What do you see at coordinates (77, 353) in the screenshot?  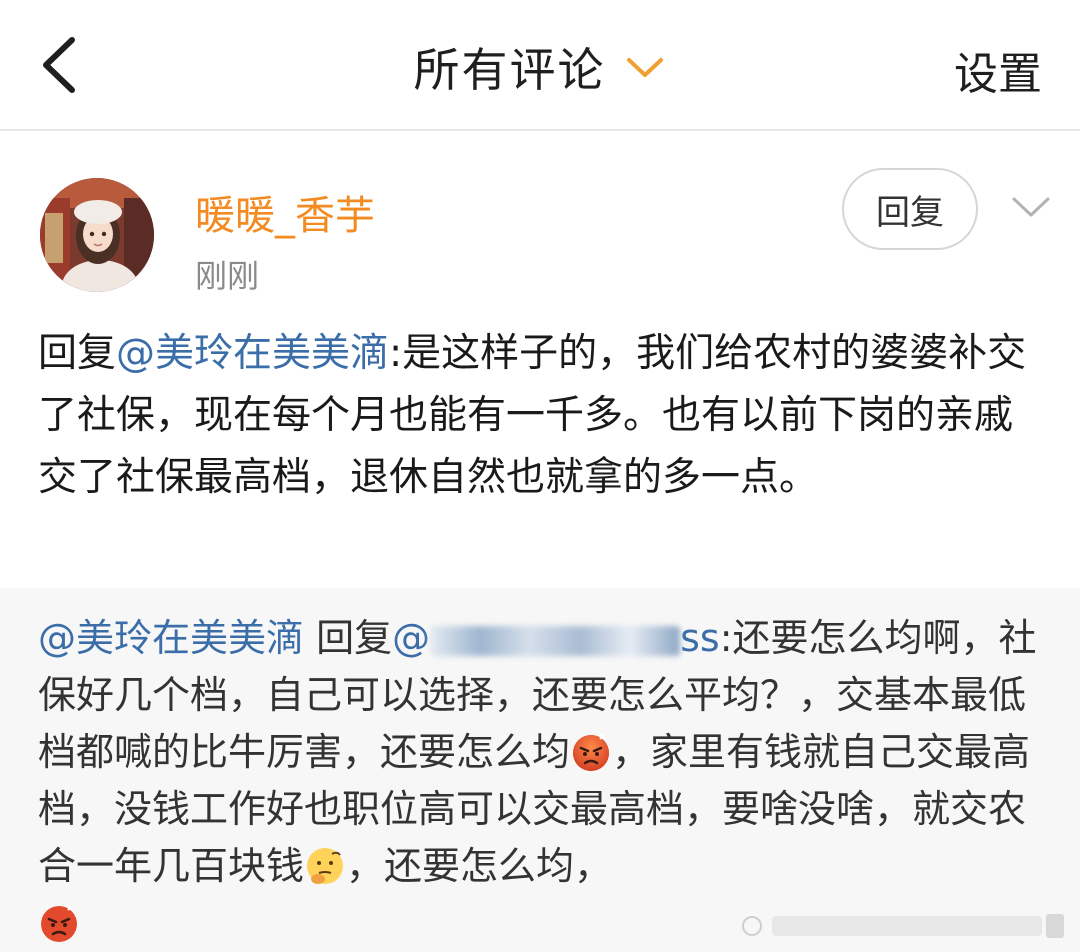 I see `reply-prefix: 回复` at bounding box center [77, 353].